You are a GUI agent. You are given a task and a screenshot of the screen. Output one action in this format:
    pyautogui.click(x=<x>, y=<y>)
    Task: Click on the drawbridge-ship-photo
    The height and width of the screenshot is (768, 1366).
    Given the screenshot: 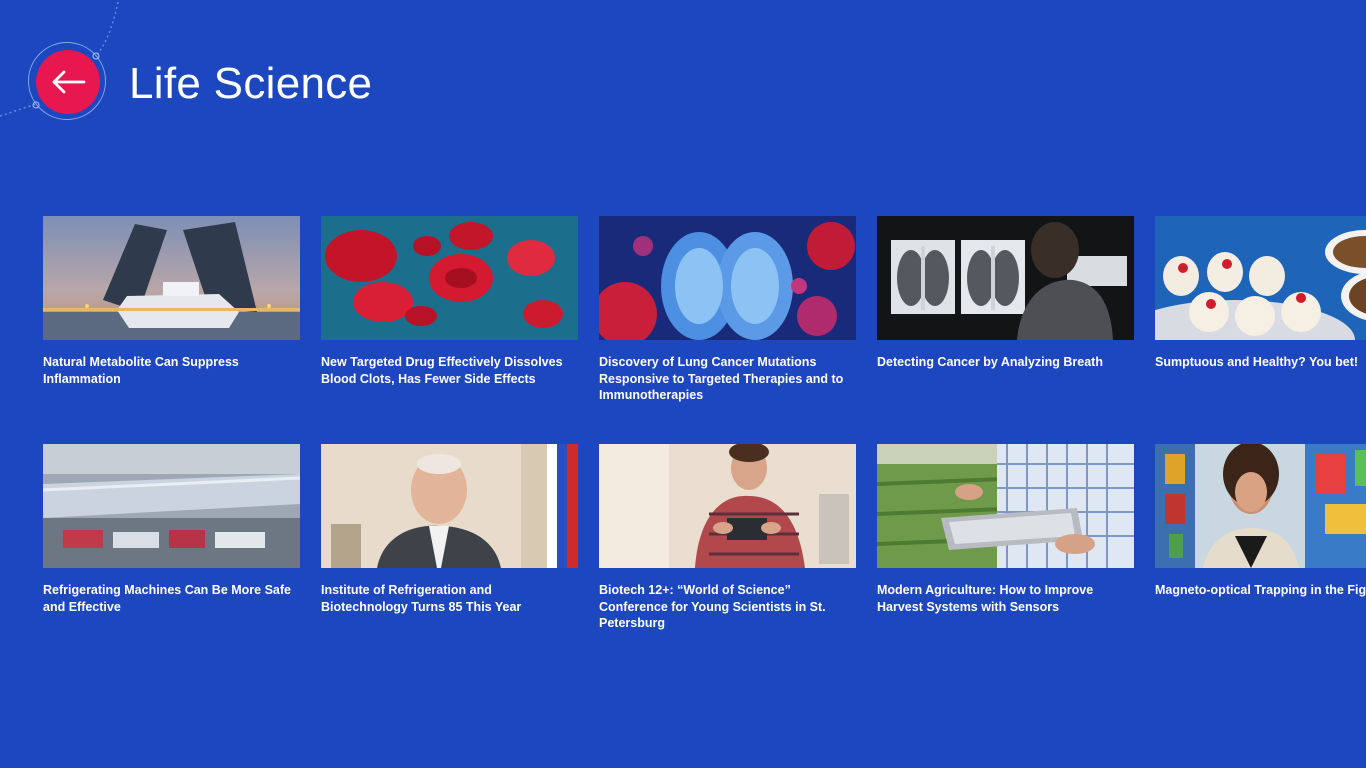 What is the action you would take?
    pyautogui.click(x=171, y=278)
    